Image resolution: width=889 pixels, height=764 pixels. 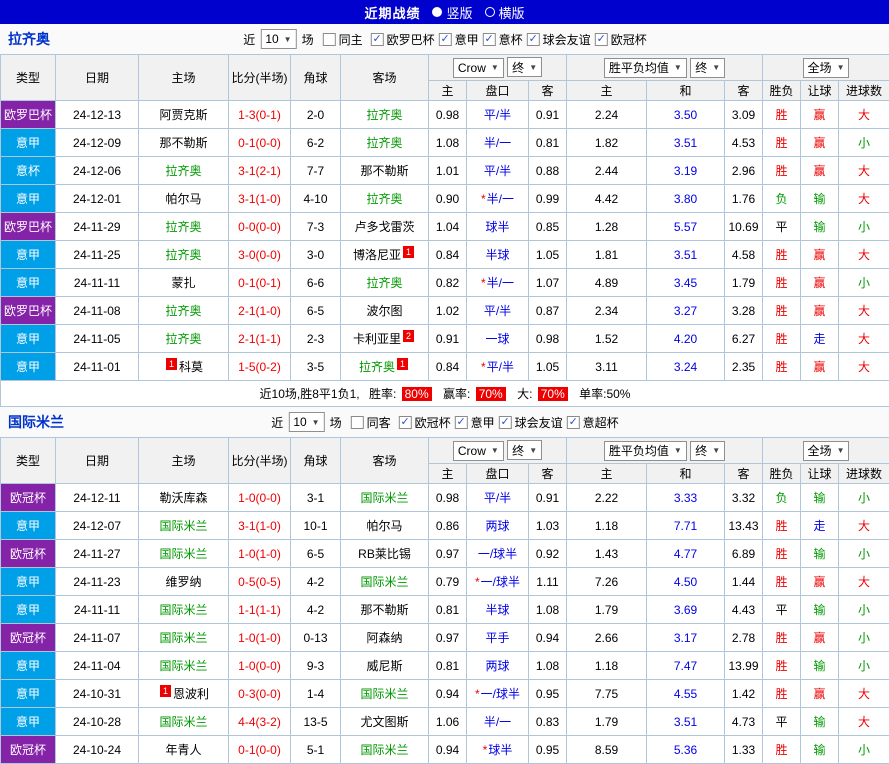 What do you see at coordinates (384, 666) in the screenshot?
I see `team-link: 威尼斯` at bounding box center [384, 666].